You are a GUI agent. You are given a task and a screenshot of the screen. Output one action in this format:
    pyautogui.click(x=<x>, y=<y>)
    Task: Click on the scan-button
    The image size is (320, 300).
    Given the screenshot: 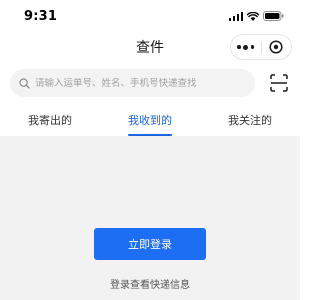 What is the action you would take?
    pyautogui.click(x=279, y=83)
    